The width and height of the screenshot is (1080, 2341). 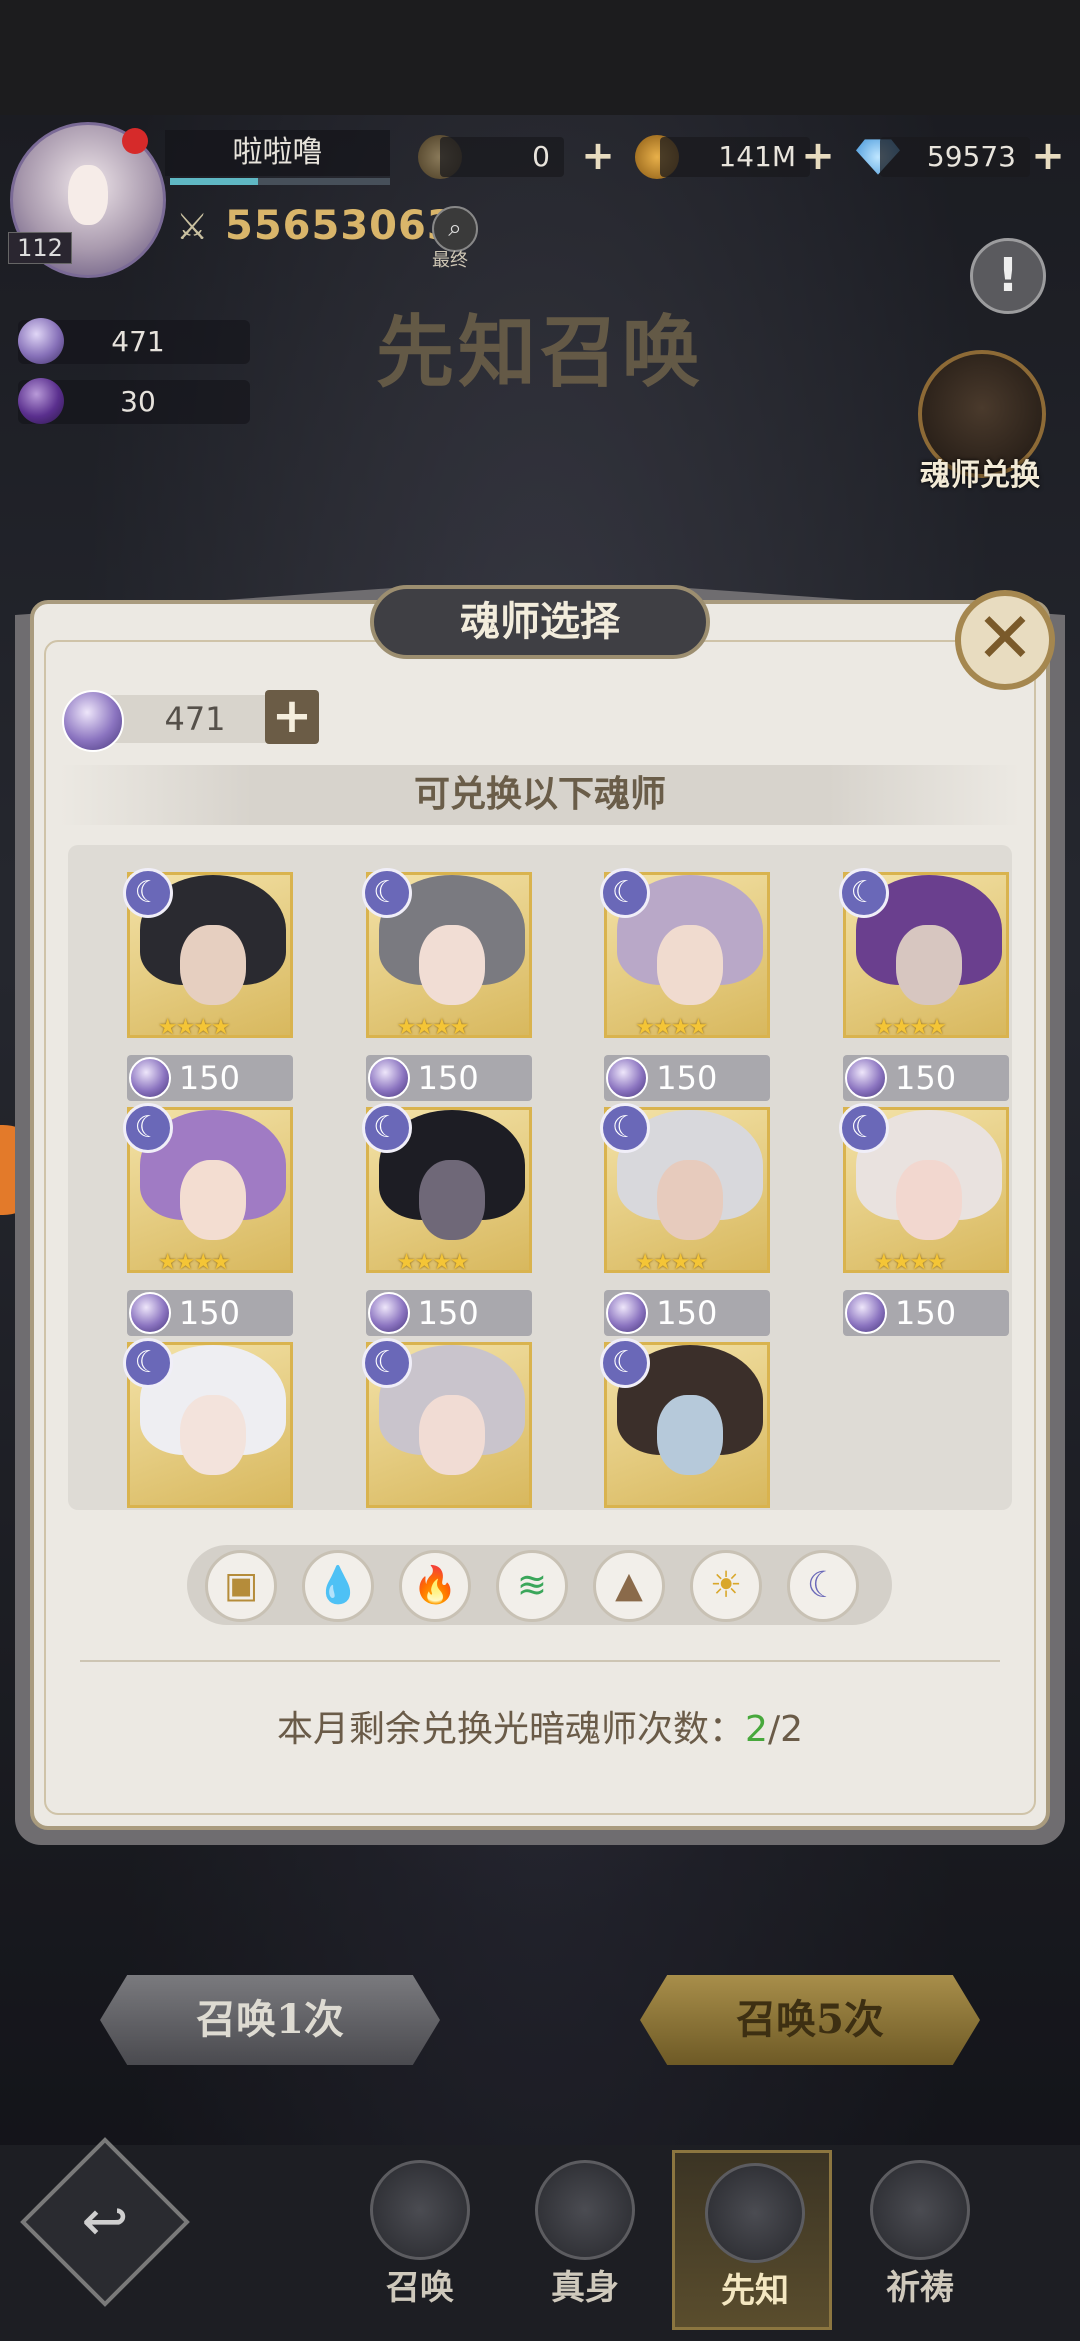 I want to click on soul-orb-counter: 471, so click(x=134, y=341).